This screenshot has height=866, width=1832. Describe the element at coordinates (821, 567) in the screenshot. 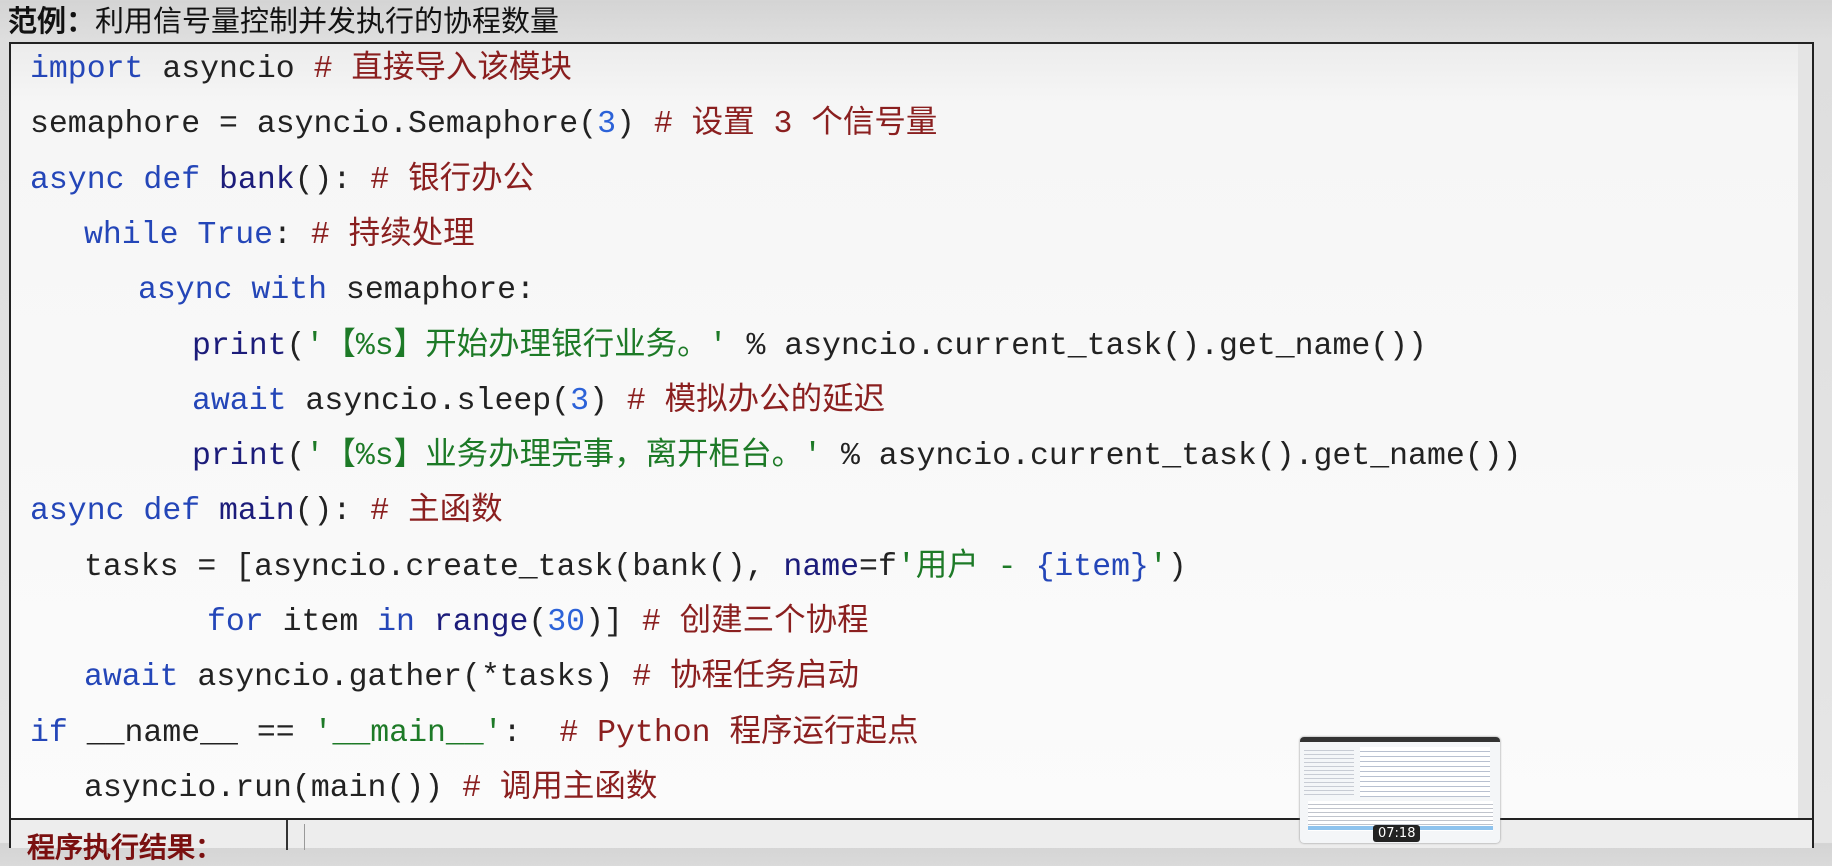

I see `code-token: name` at that location.